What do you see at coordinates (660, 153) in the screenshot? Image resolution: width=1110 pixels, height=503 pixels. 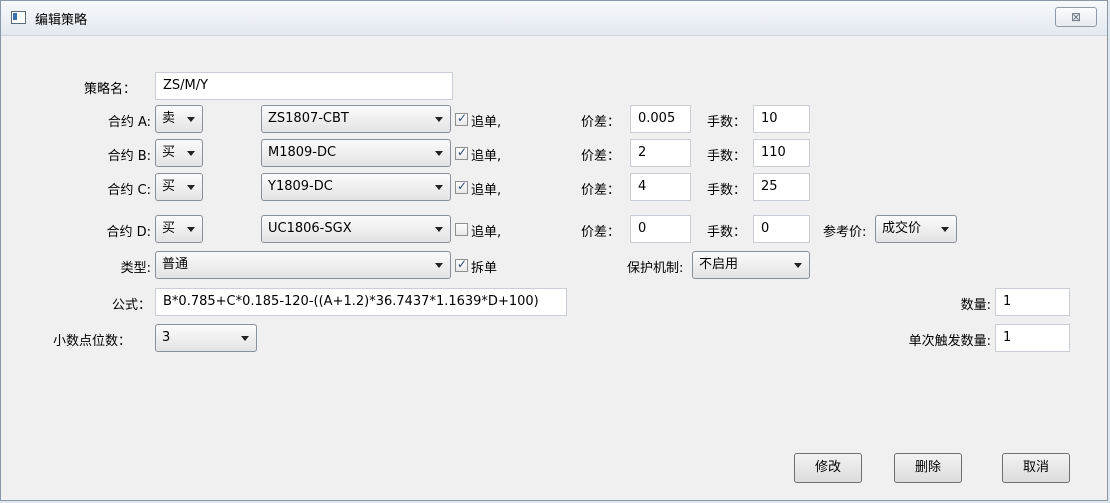 I see `contract-b-spread-input: 2` at bounding box center [660, 153].